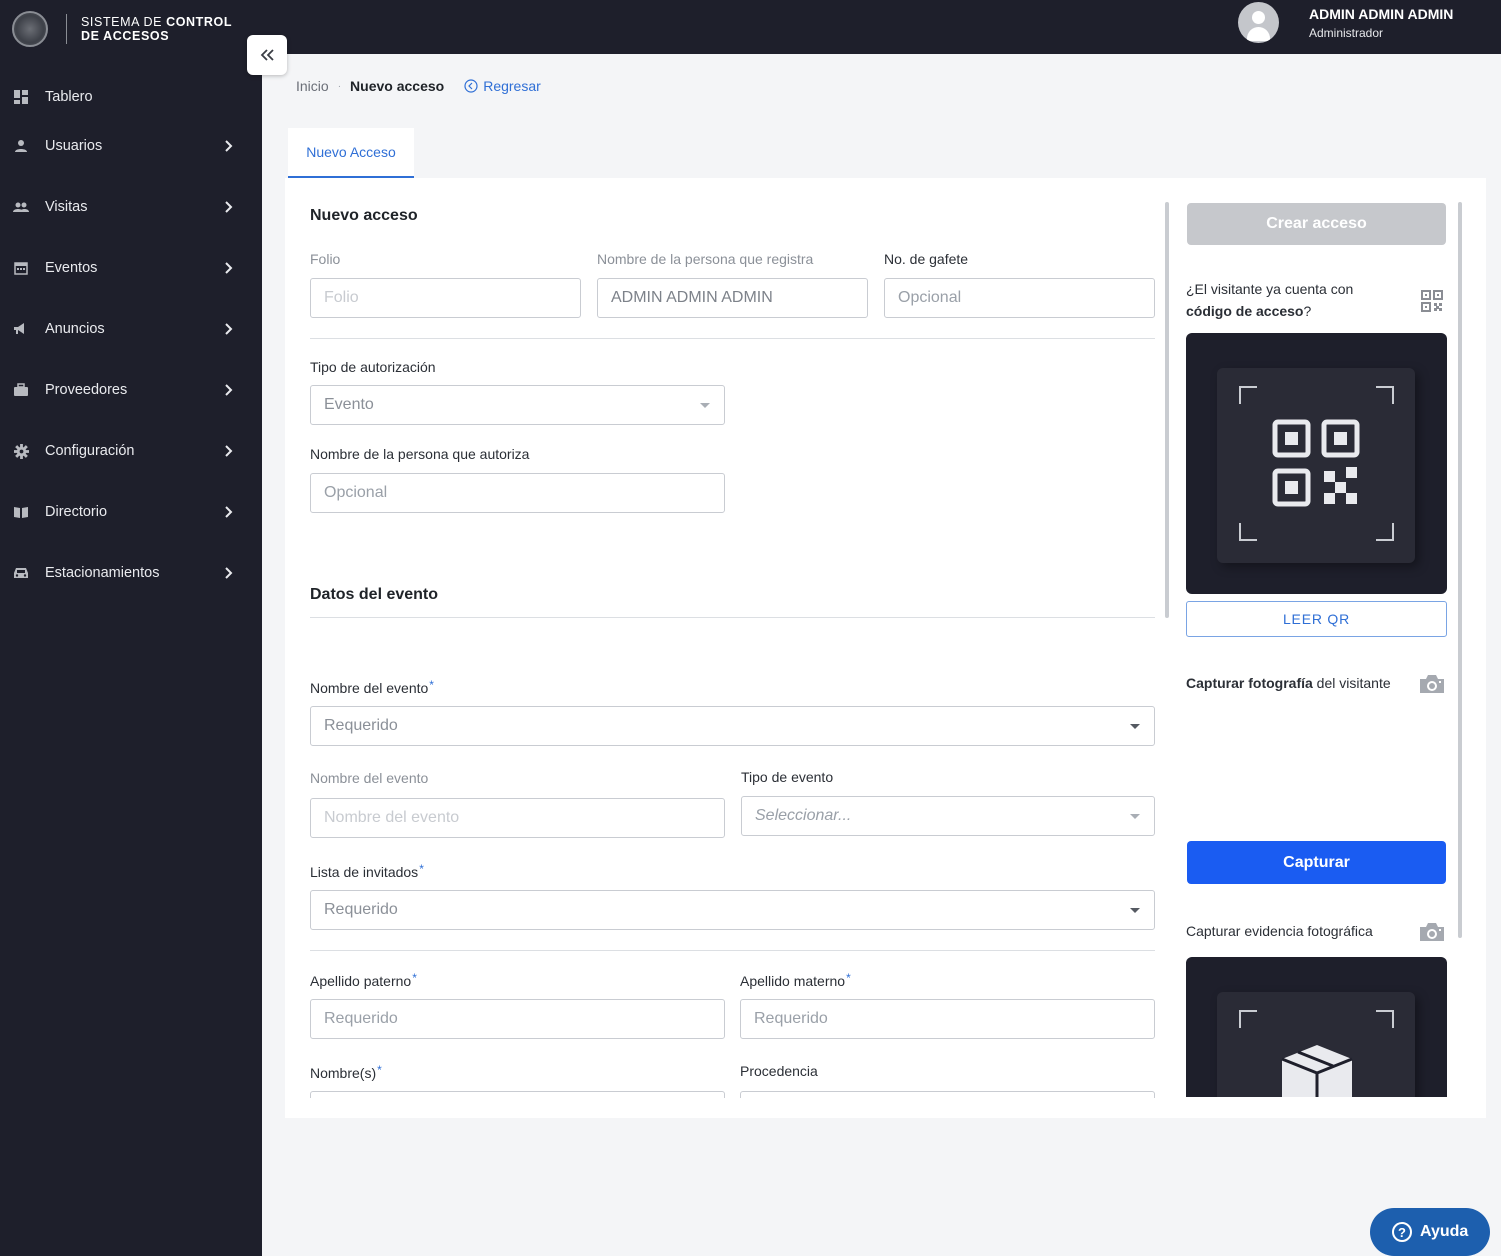 The width and height of the screenshot is (1501, 1256). I want to click on invitados-label: Lista de invitados*, so click(367, 871).